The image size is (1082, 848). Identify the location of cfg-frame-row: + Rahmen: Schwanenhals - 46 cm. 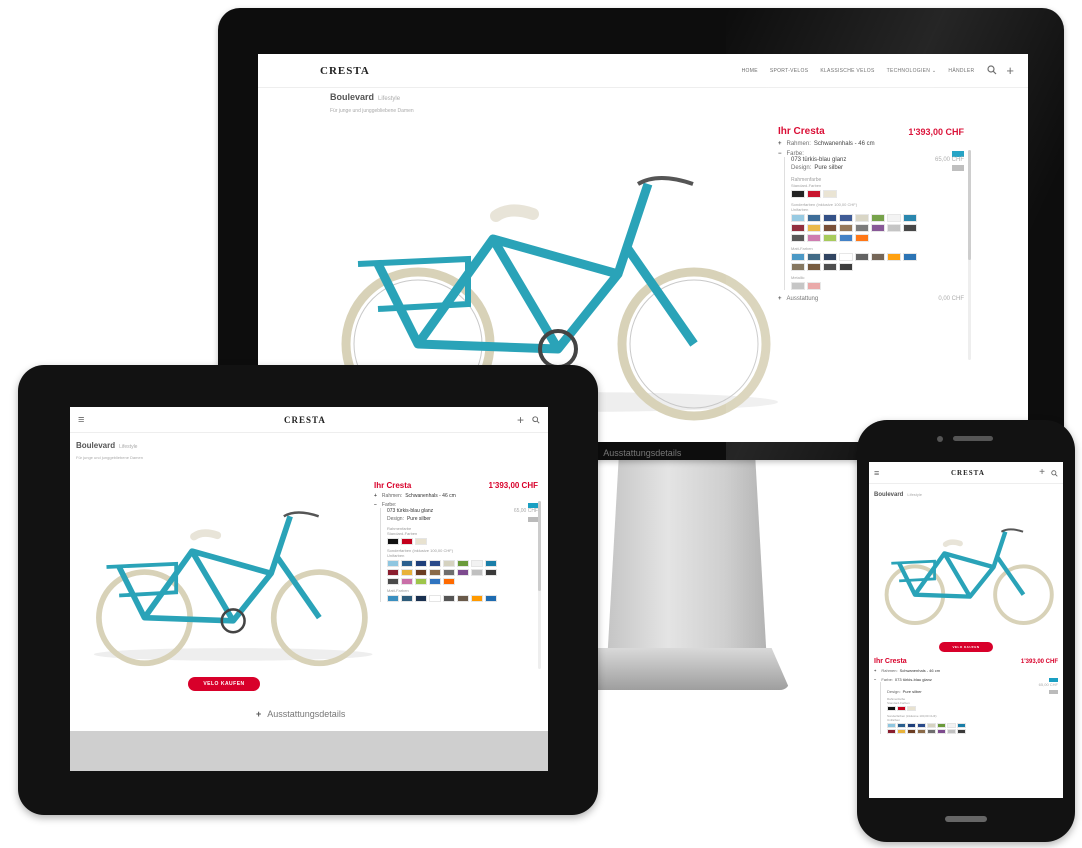
(966, 670).